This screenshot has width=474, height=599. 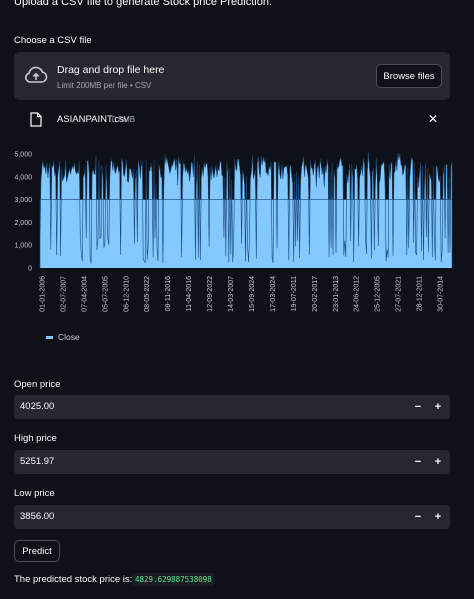 I want to click on low-price-label: Low price, so click(x=34, y=493).